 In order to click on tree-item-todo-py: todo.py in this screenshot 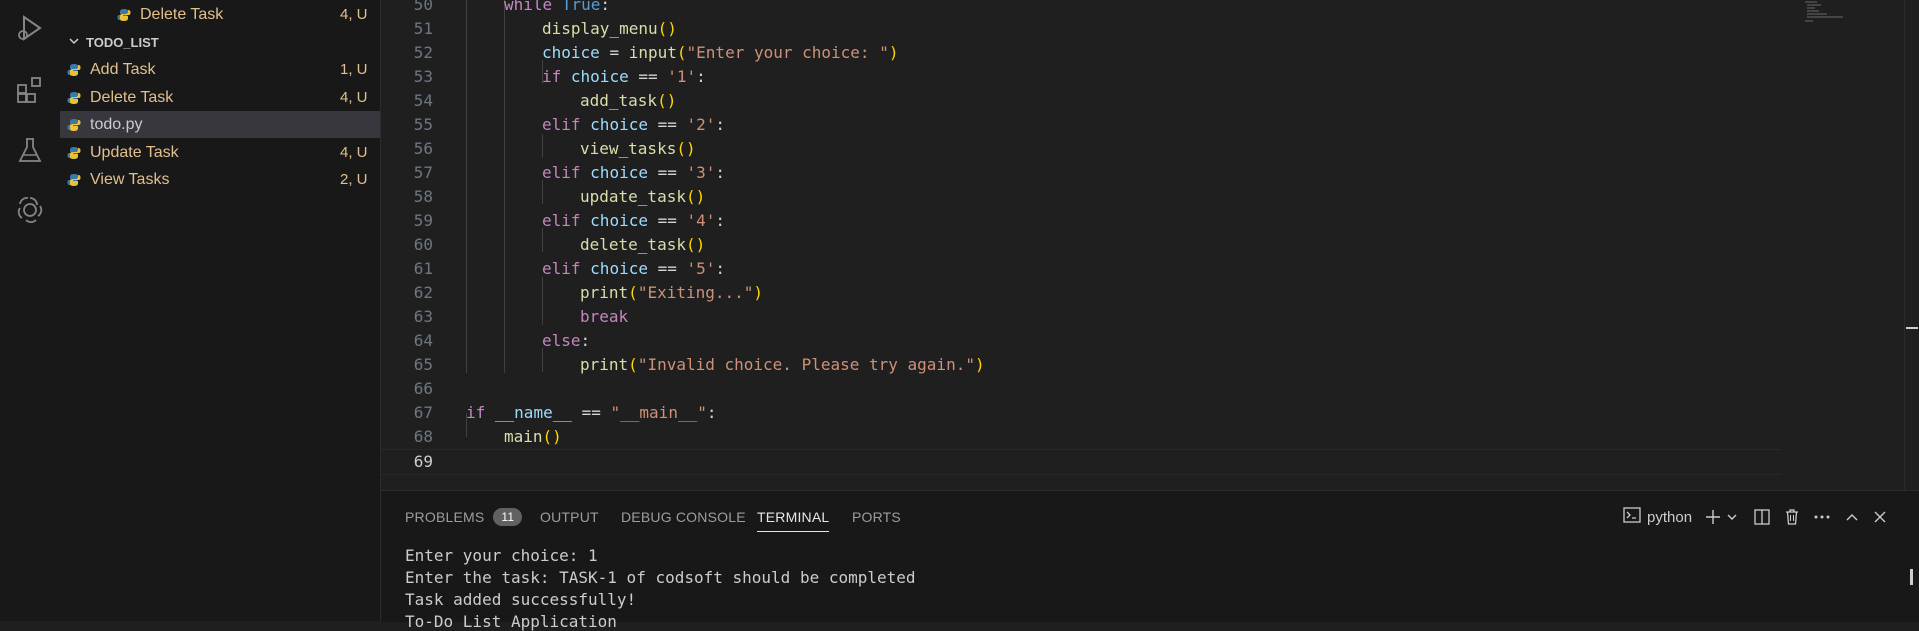, I will do `click(220, 124)`.